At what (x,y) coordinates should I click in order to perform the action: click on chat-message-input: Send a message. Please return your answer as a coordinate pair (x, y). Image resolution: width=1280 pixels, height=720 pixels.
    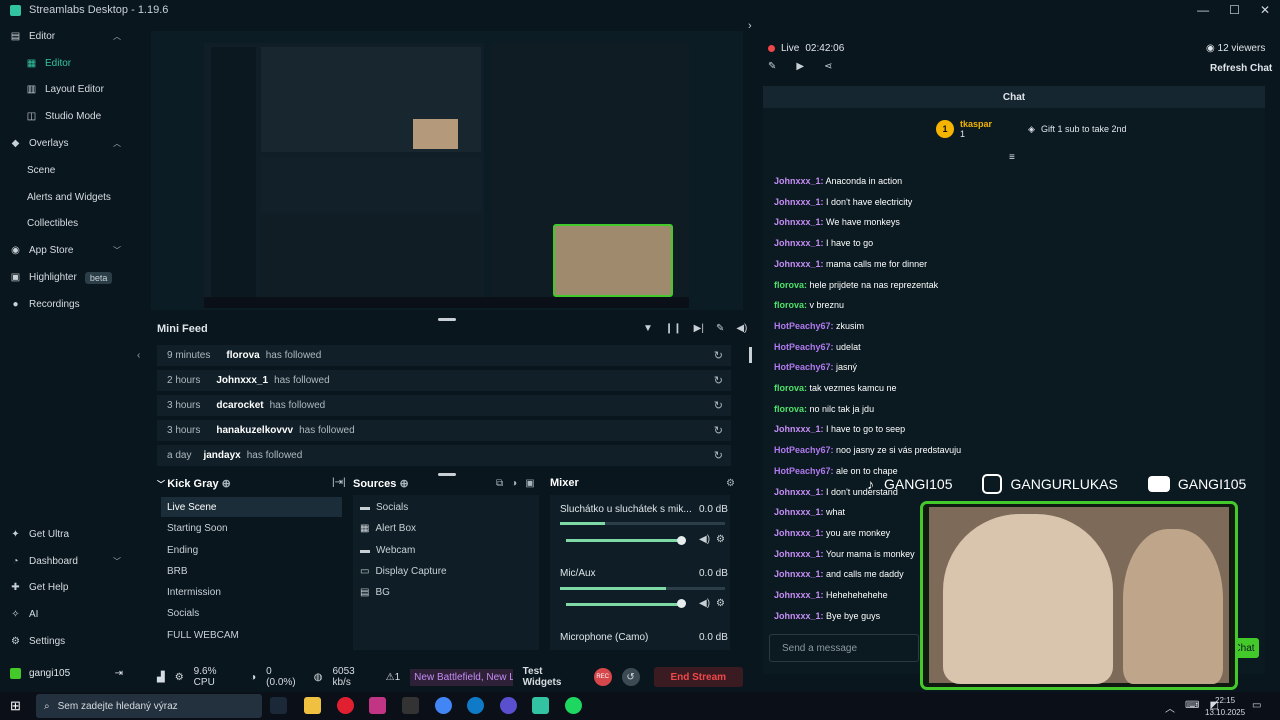
    Looking at the image, I should click on (844, 648).